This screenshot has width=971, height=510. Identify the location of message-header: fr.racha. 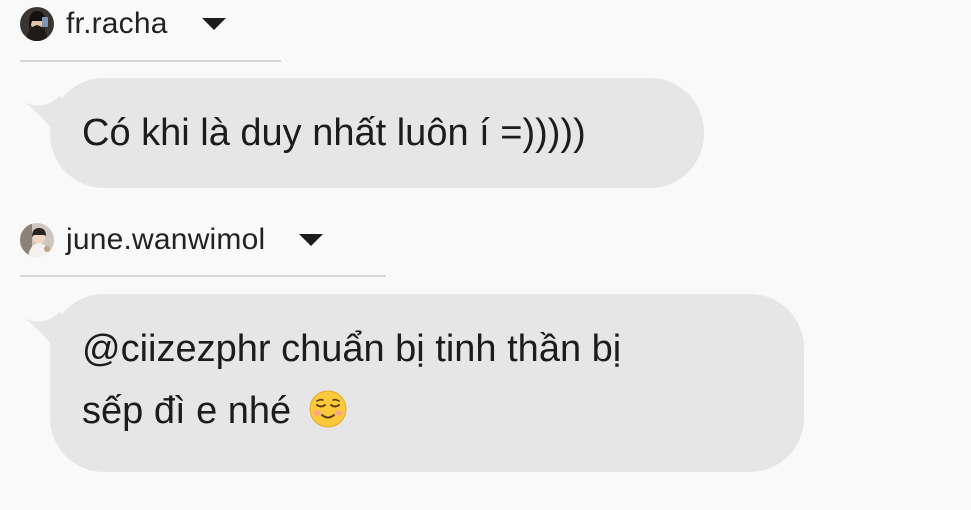
(123, 24).